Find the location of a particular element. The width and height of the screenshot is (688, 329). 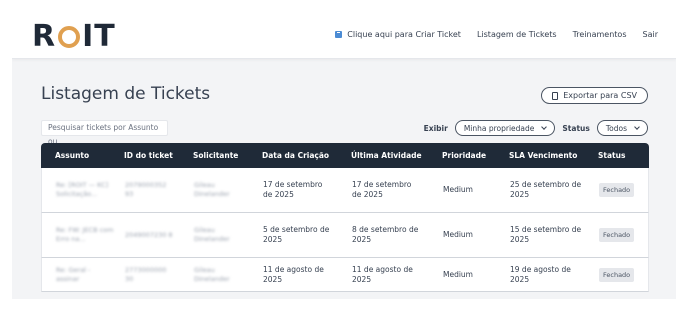

cell-last-activity: 11 de agosto de 2025 is located at coordinates (382, 274).